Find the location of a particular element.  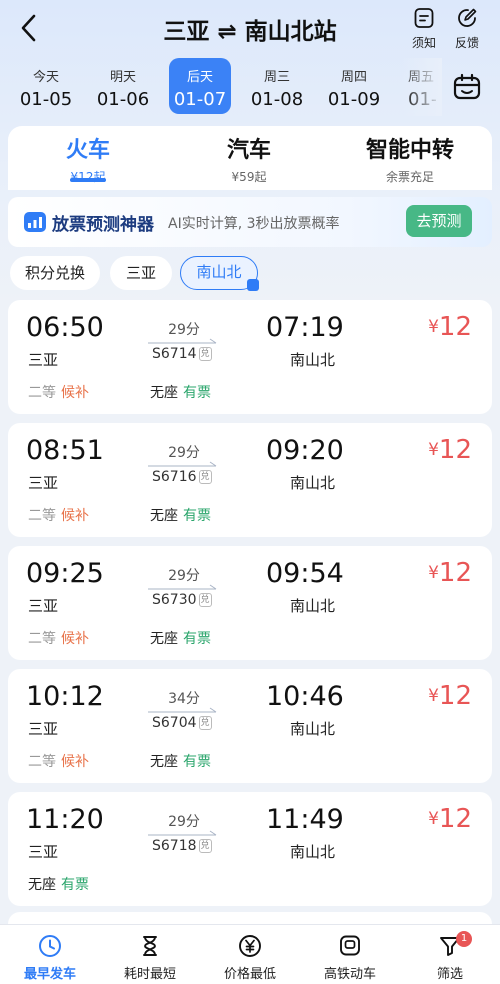

arrival-time: 10:46 is located at coordinates (305, 696).